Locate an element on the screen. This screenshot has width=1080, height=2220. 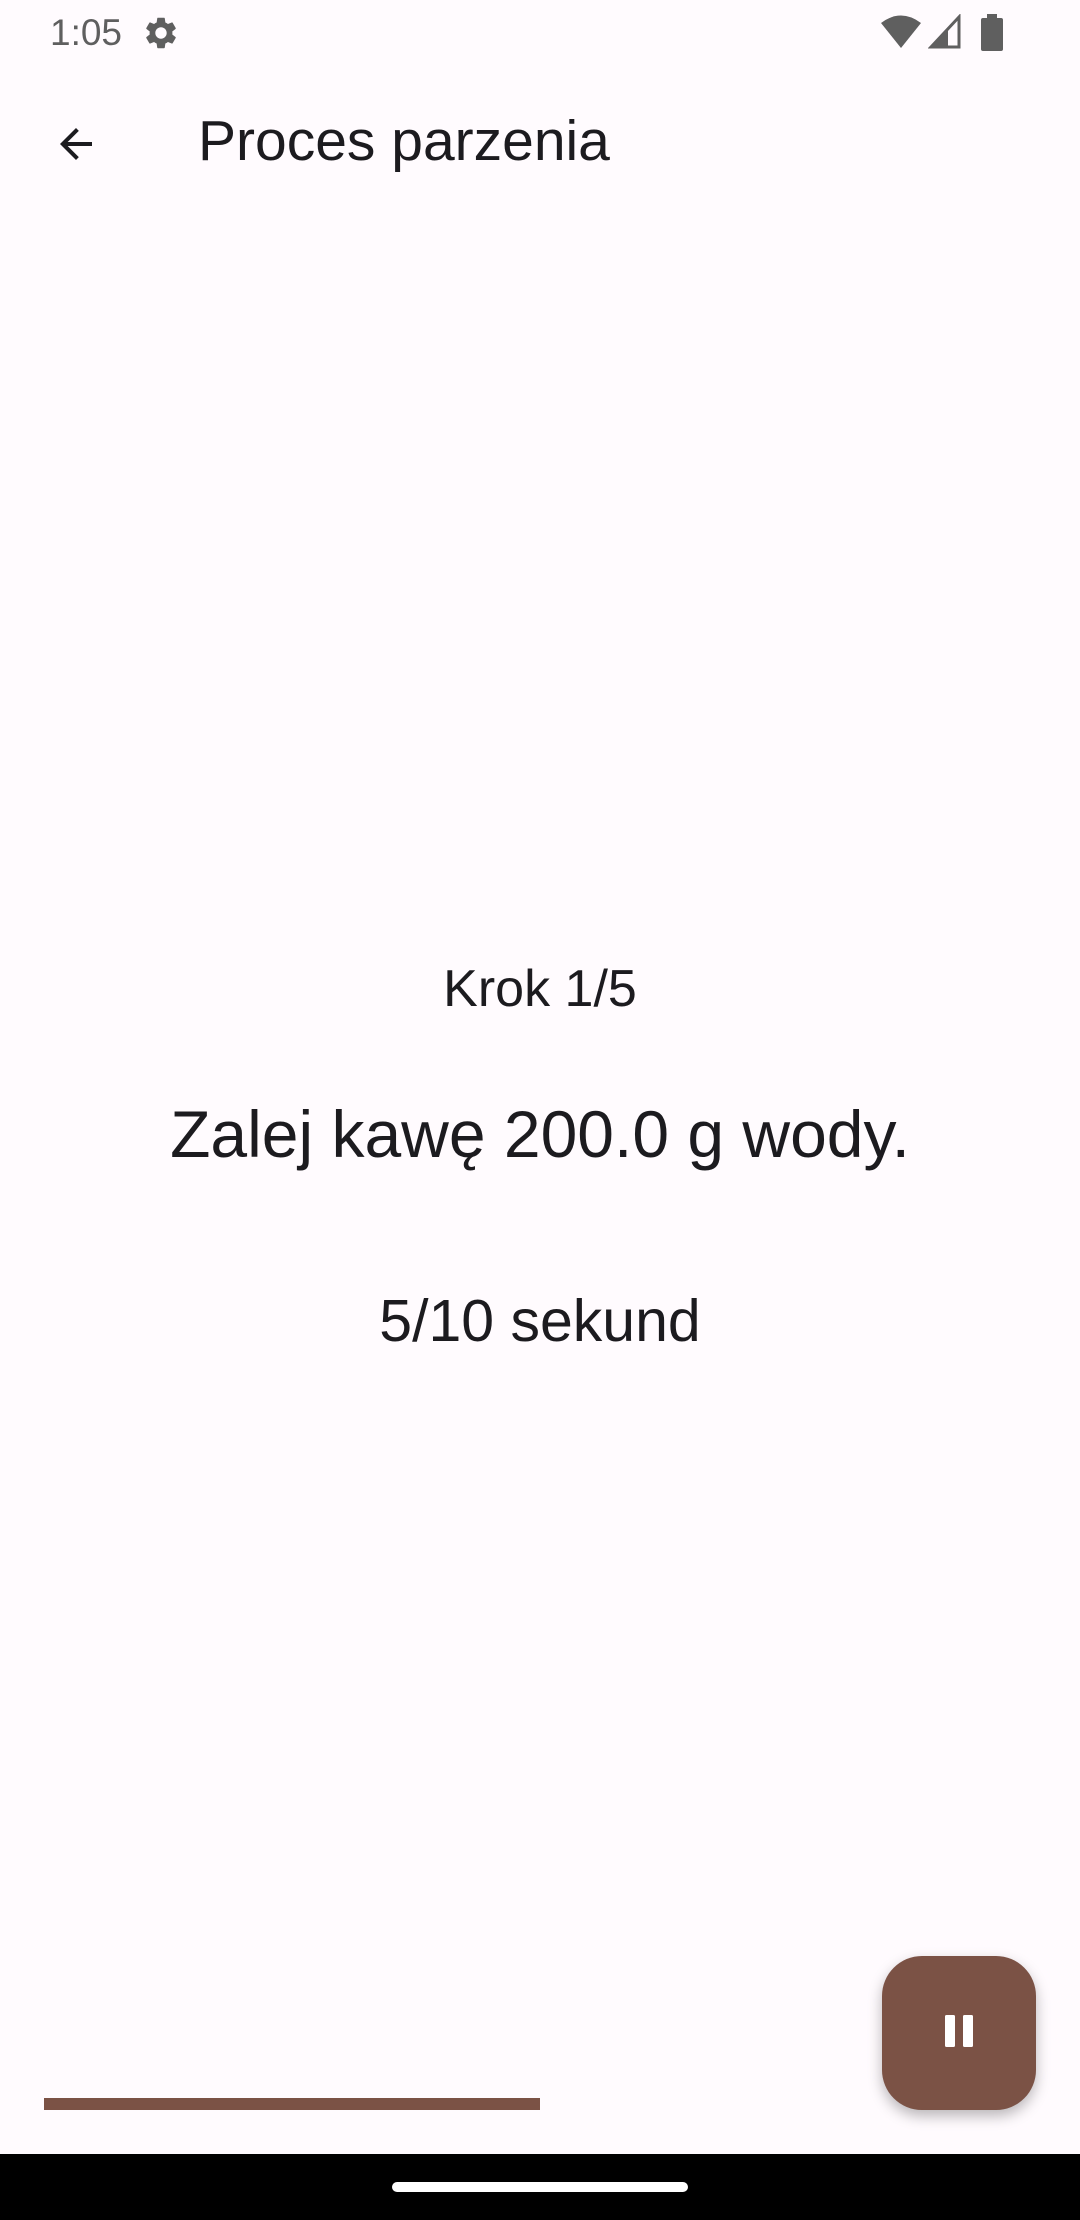
navigation-bar is located at coordinates (540, 2187).